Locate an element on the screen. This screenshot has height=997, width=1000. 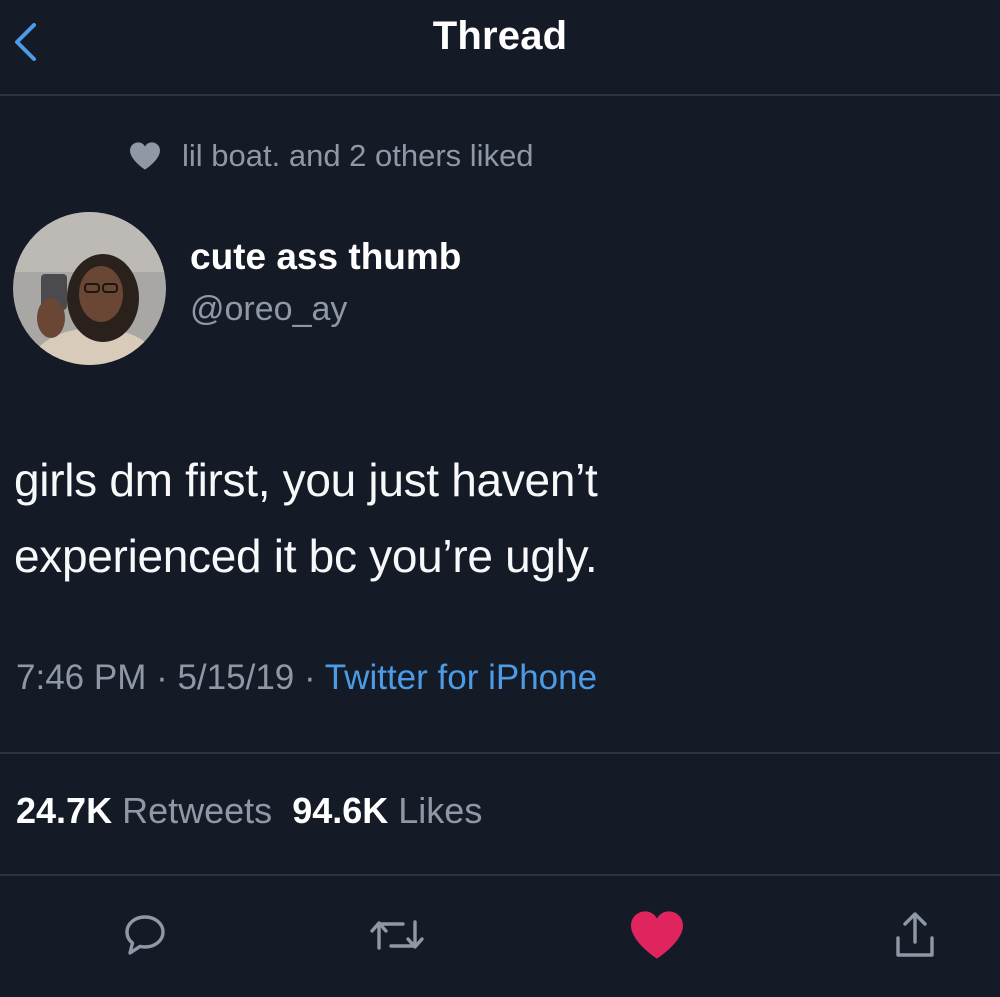
reply-icon is located at coordinates (145, 935).